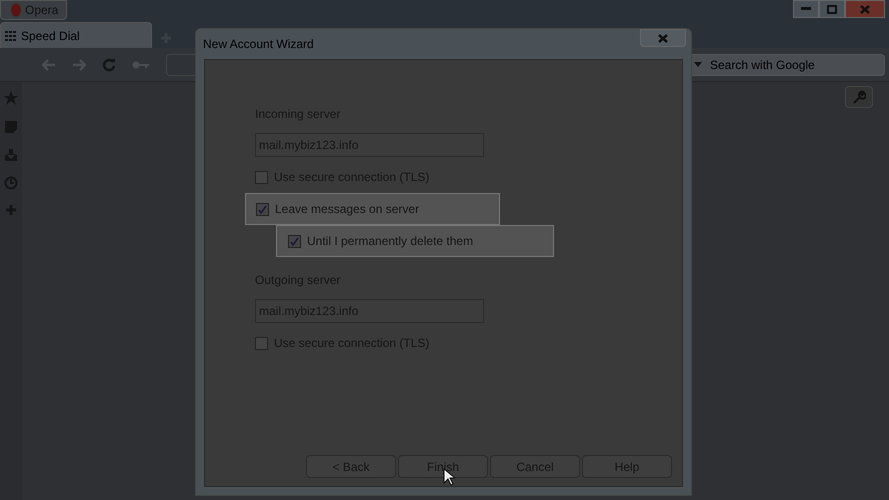 The height and width of the screenshot is (500, 889). Describe the element at coordinates (76, 35) in the screenshot. I see `tab: Speed Dial` at that location.